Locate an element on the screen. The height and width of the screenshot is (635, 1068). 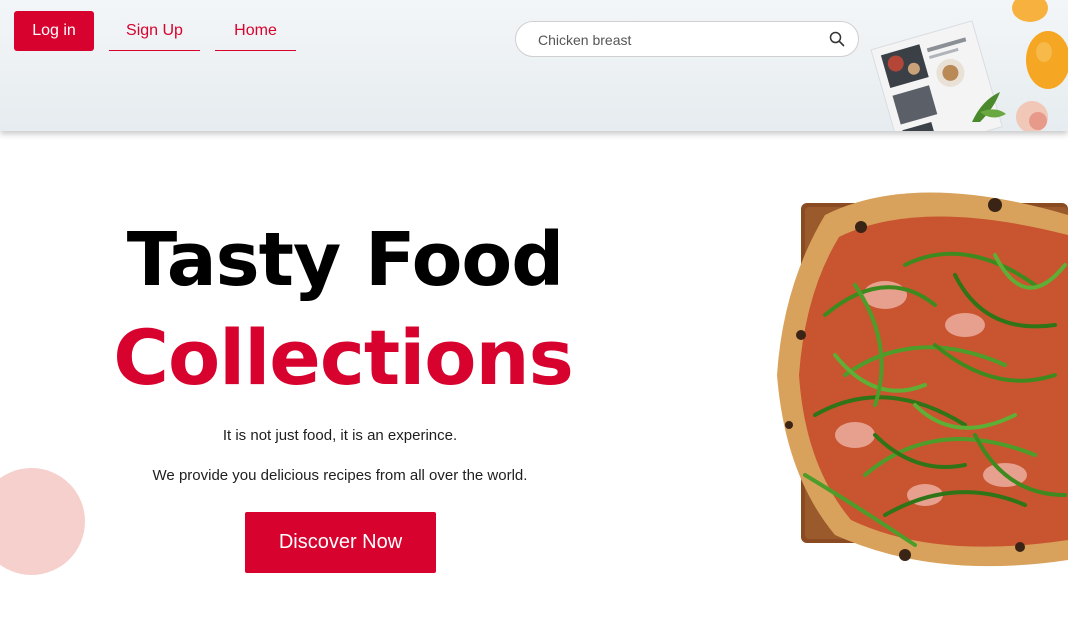
search-box is located at coordinates (687, 39).